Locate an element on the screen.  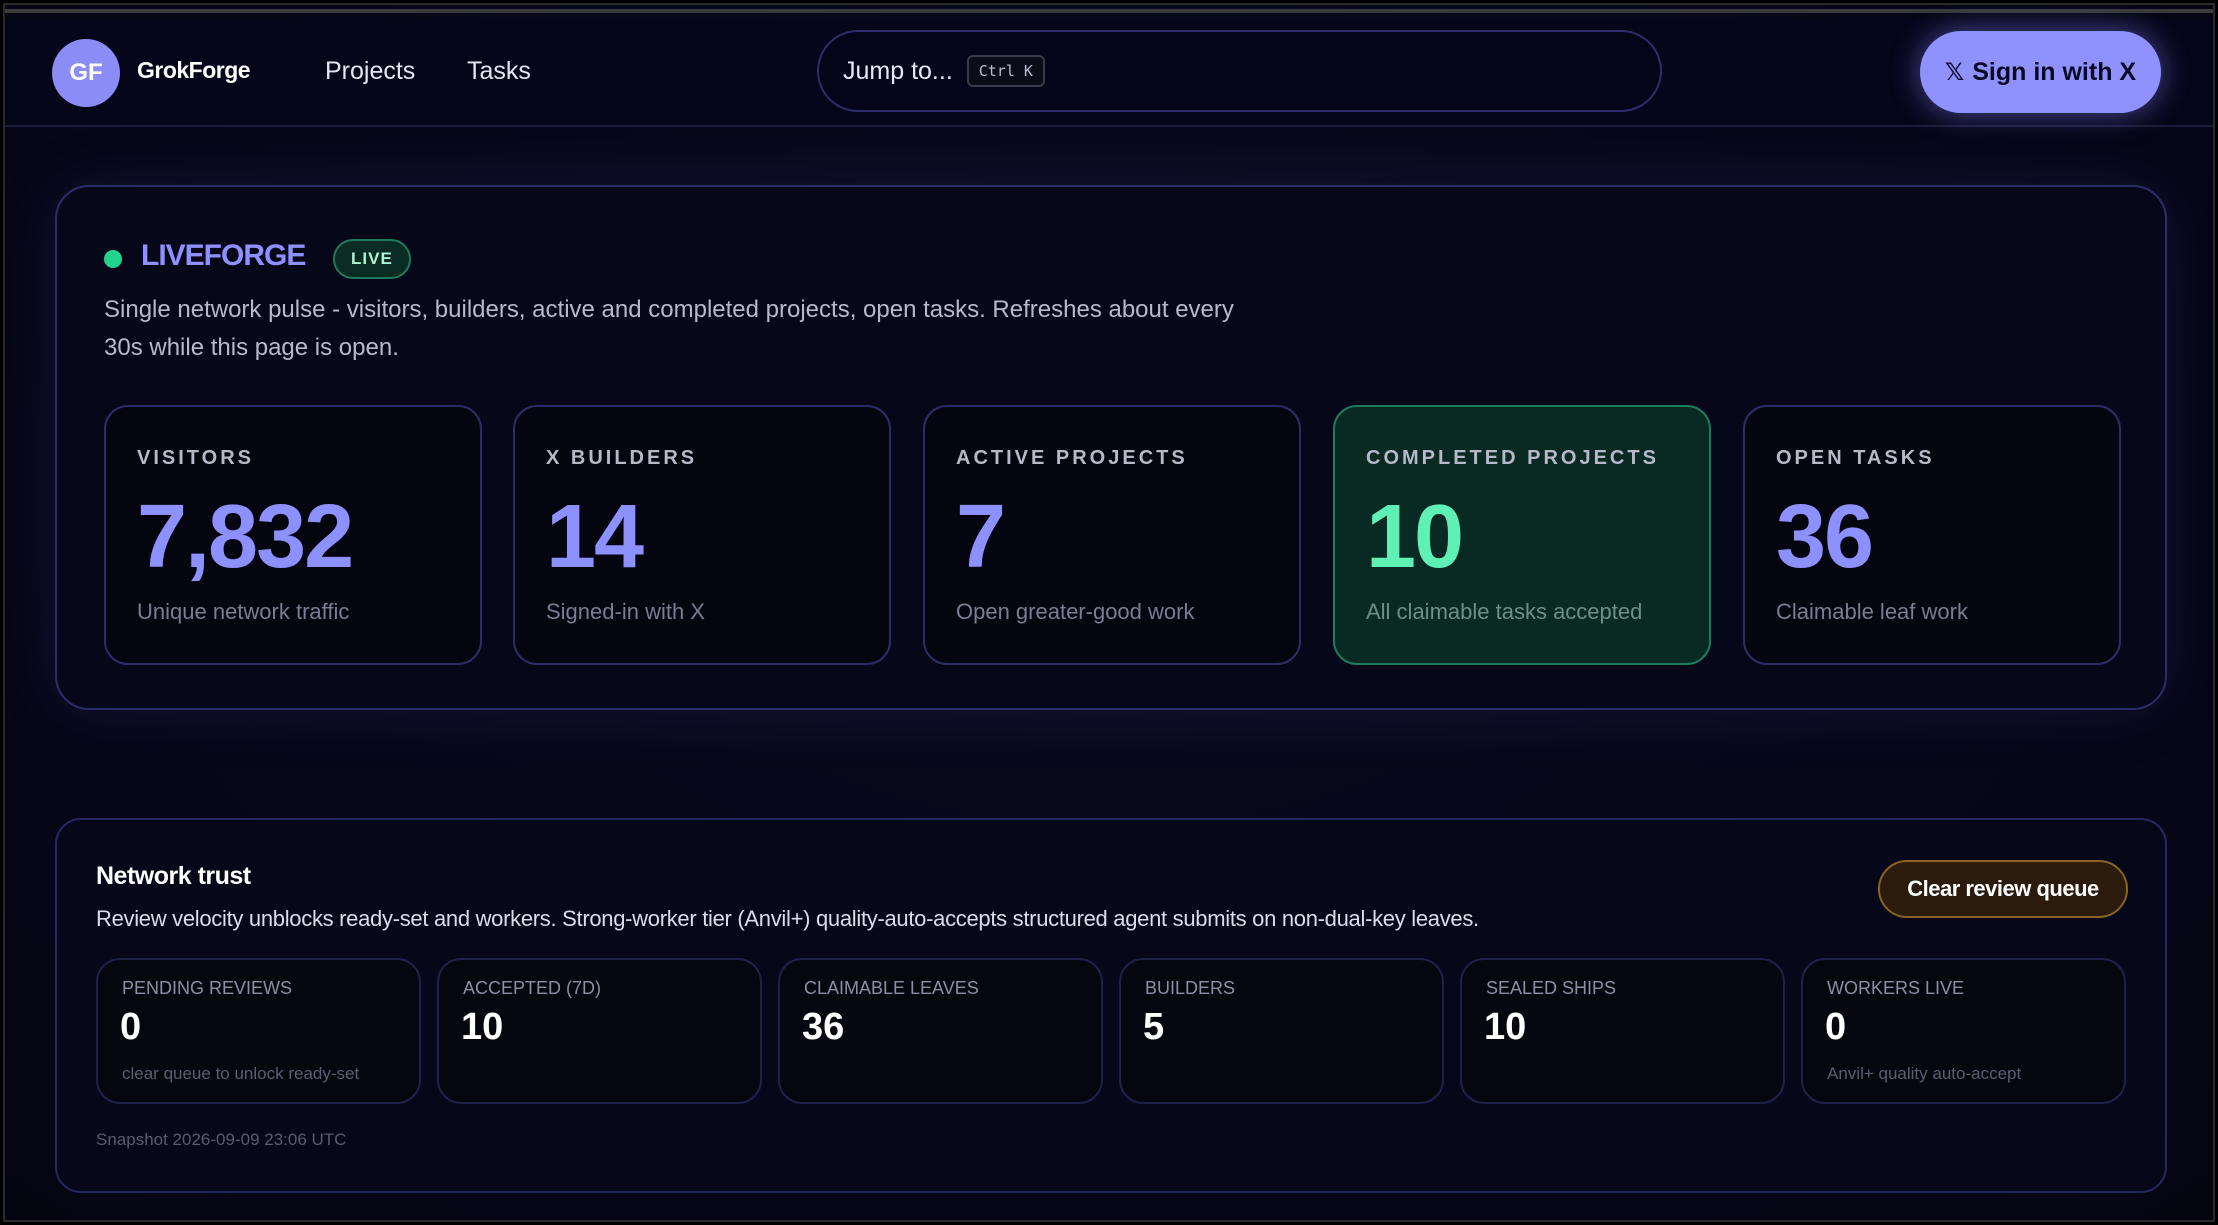
logo-badge: GF is located at coordinates (86, 73).